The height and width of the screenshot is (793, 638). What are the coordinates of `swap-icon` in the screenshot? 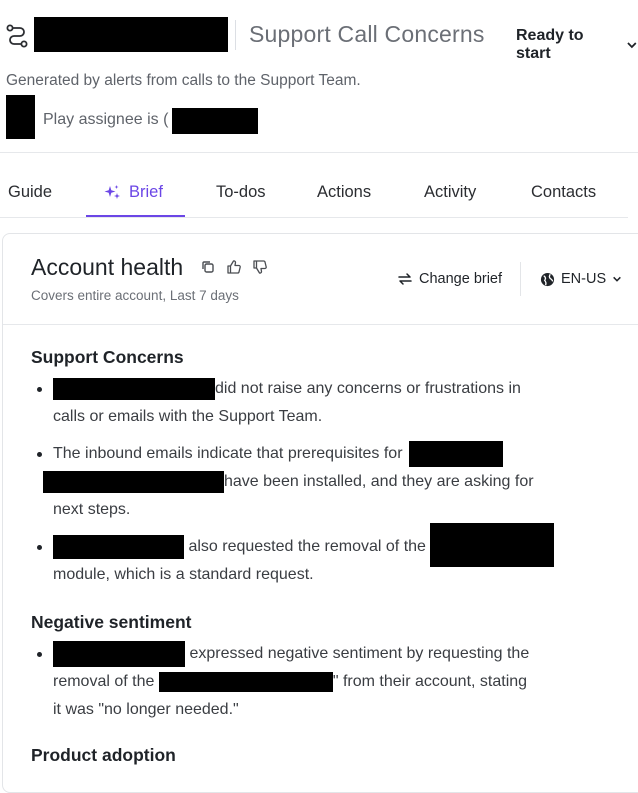 It's located at (405, 279).